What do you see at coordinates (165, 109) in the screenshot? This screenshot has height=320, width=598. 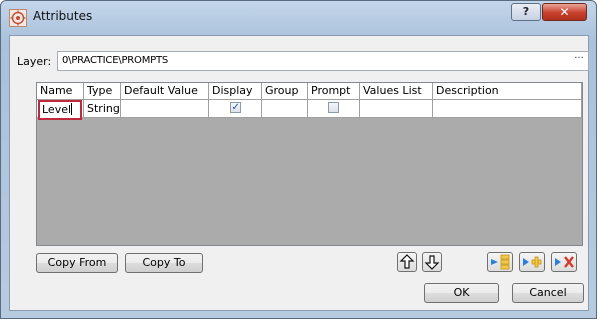 I see `cell-default-value` at bounding box center [165, 109].